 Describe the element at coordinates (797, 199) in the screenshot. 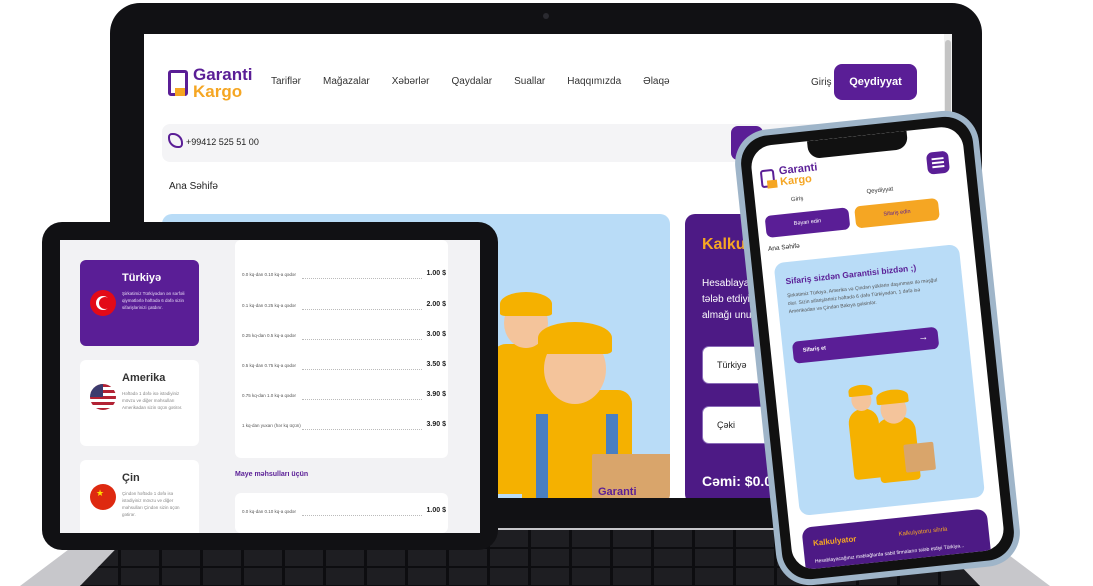

I see `phone-login-link: Giriş` at that location.